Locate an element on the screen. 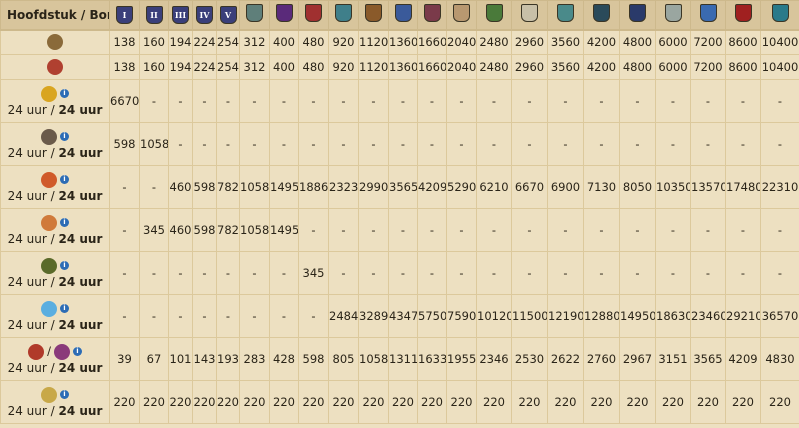 This screenshot has width=799, height=428. chapter-11-gold-shield-icon is located at coordinates (403, 13).